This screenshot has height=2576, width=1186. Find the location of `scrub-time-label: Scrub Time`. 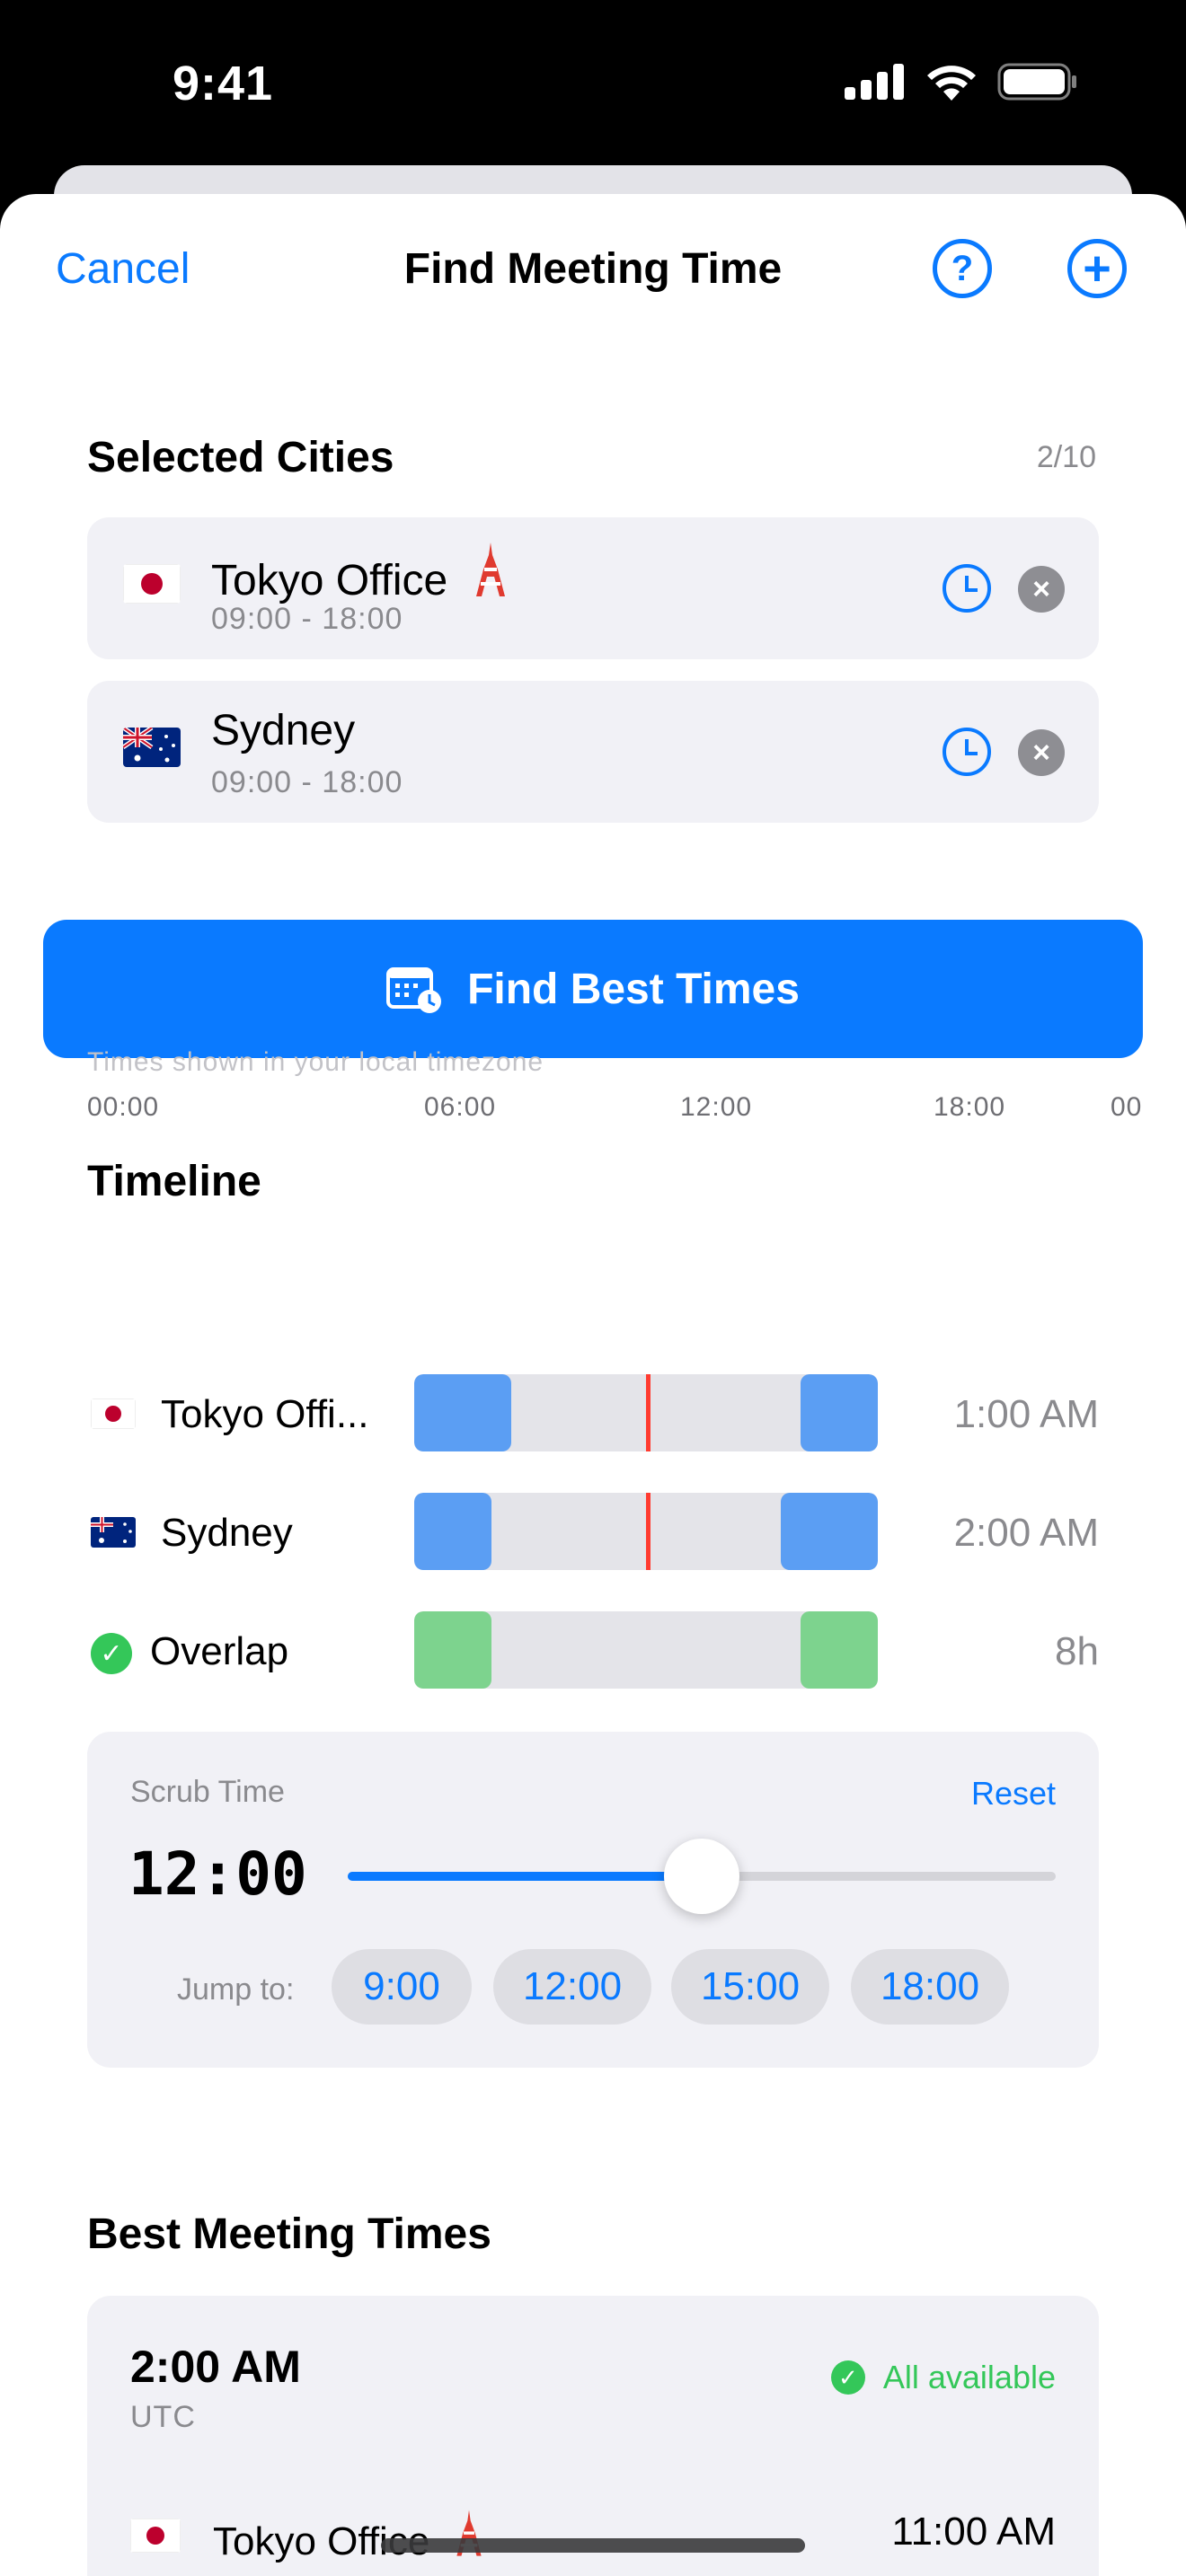

scrub-time-label: Scrub Time is located at coordinates (207, 1792).